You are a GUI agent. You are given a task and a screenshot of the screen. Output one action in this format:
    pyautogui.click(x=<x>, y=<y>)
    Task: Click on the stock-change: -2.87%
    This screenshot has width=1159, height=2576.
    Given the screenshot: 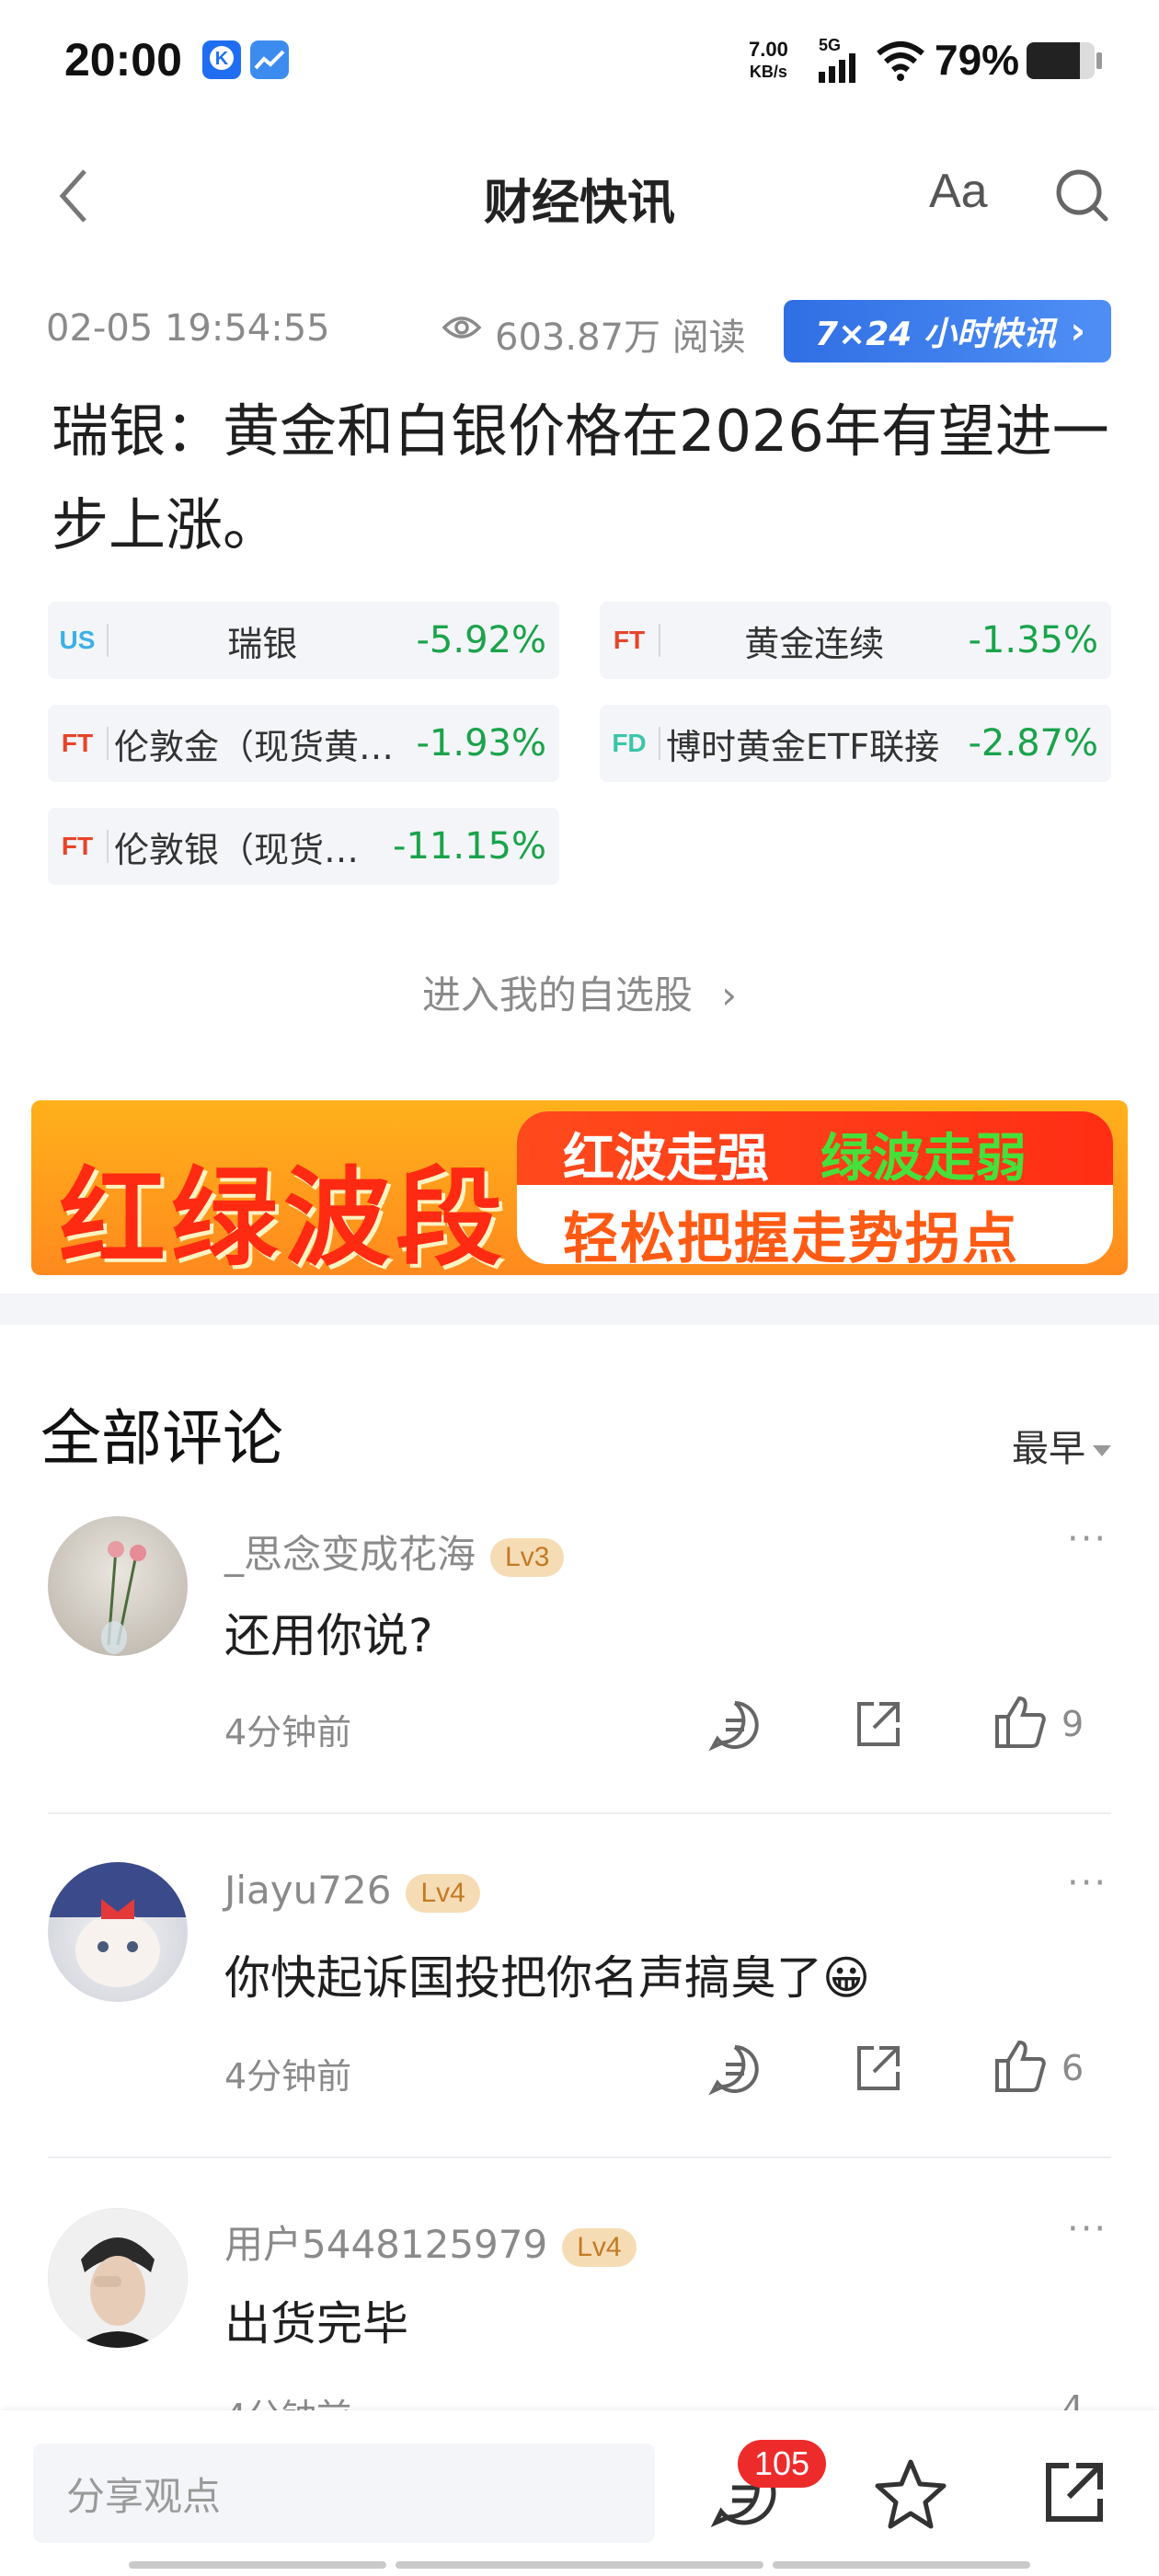 What is the action you would take?
    pyautogui.click(x=1033, y=743)
    